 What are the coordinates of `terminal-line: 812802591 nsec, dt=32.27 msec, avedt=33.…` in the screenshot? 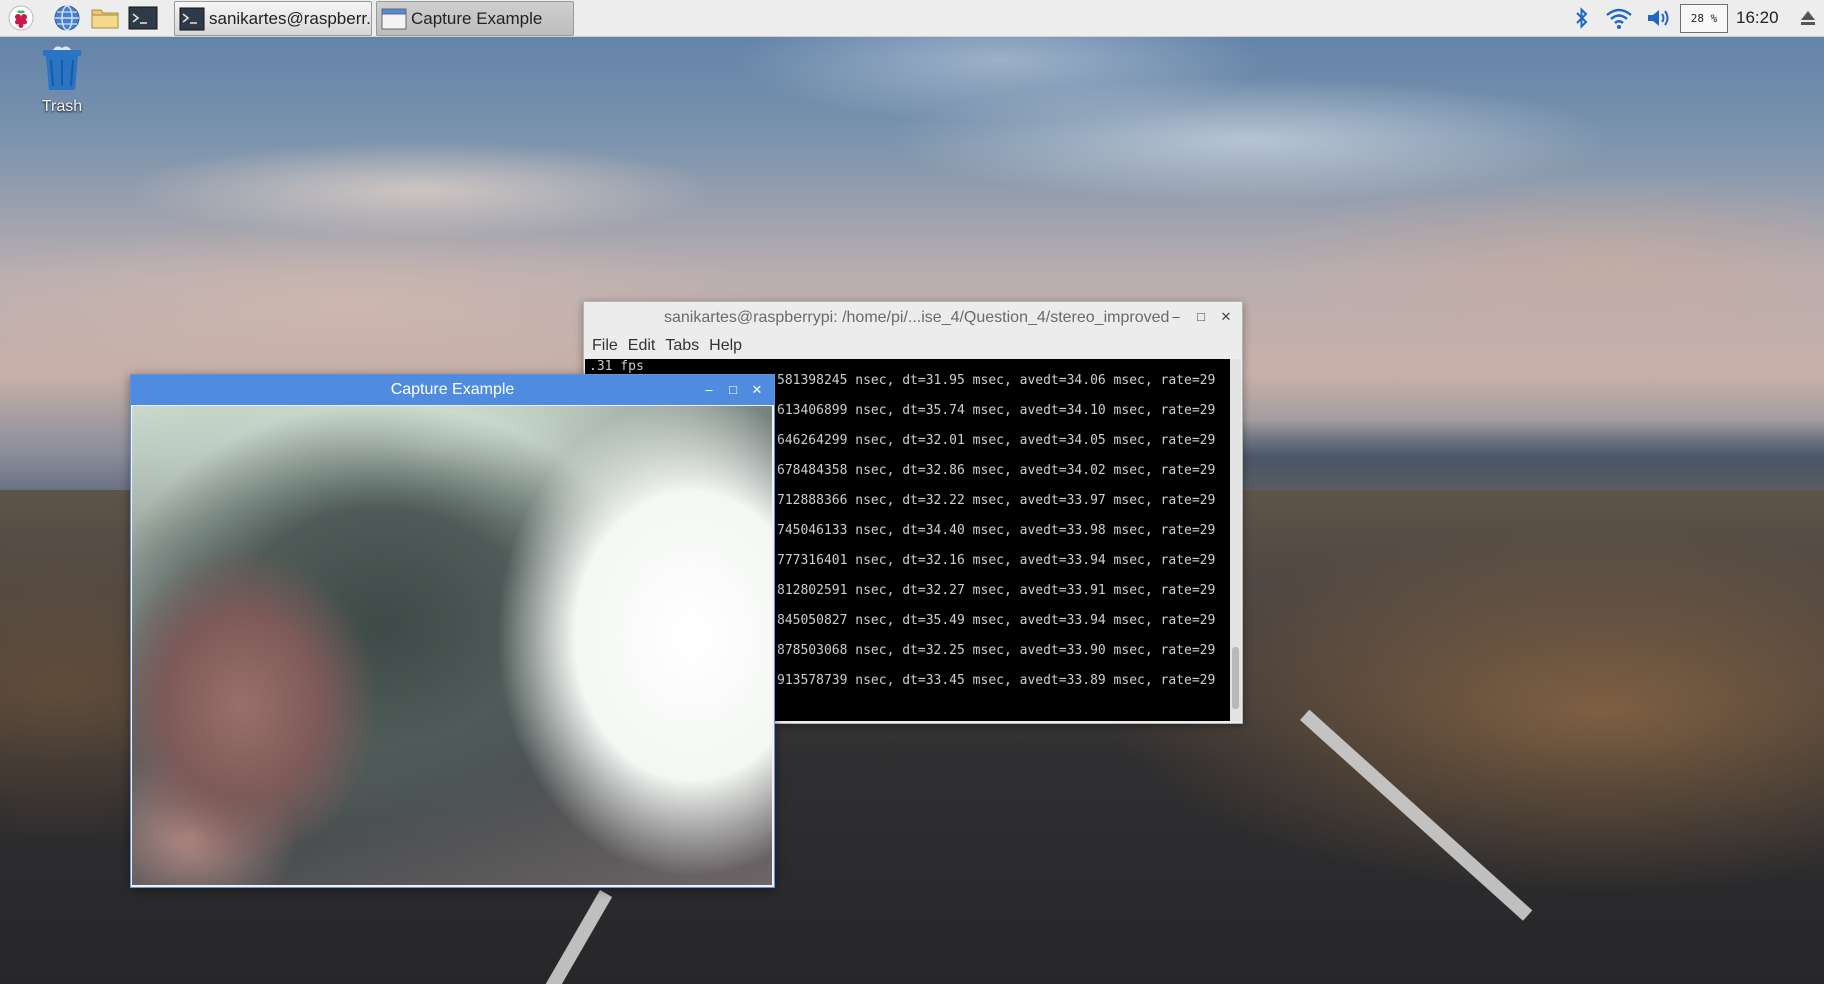 It's located at (996, 590).